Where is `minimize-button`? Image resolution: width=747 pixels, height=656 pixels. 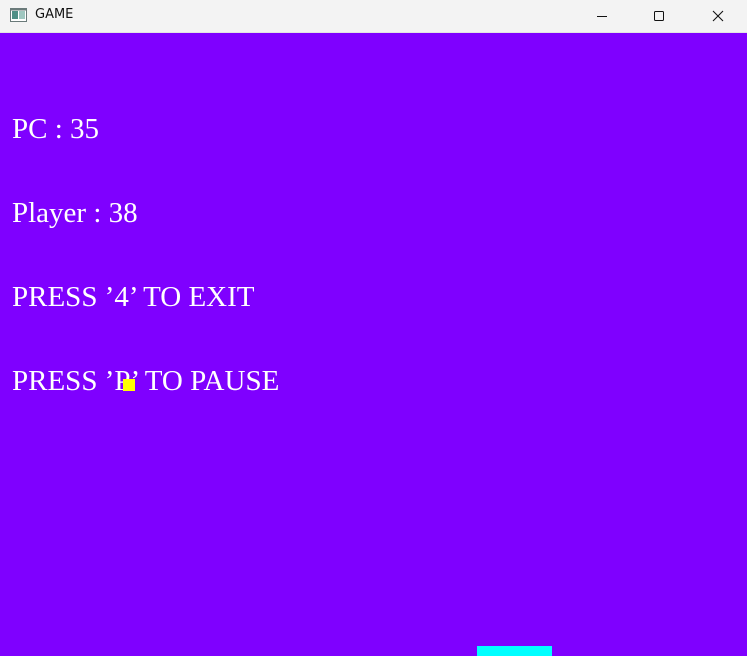
minimize-button is located at coordinates (602, 16).